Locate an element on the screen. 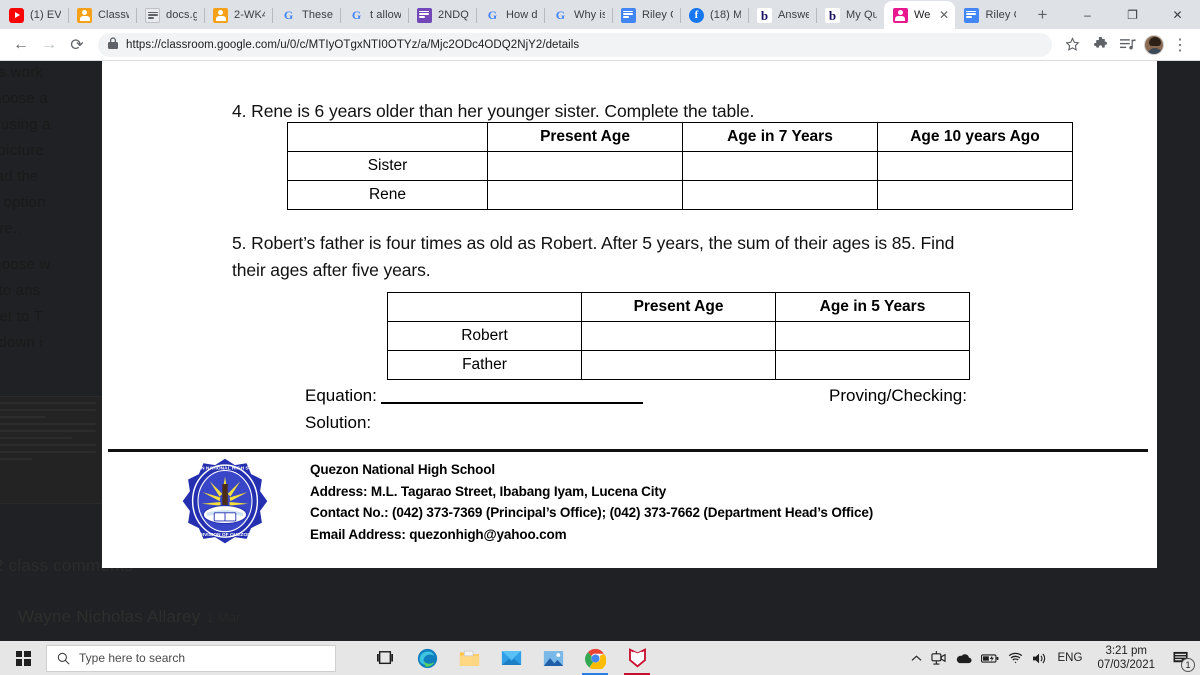 The image size is (1200, 675). tab-title: My Qu is located at coordinates (861, 15).